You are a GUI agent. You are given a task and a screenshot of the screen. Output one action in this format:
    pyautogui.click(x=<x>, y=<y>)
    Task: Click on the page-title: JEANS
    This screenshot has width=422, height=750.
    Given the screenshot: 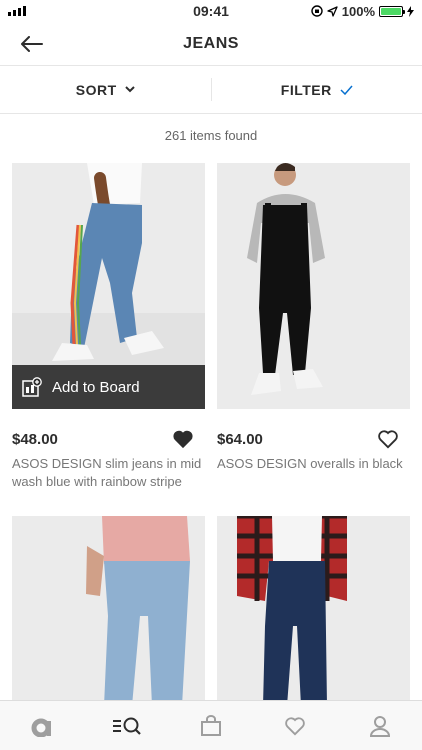 What is the action you would take?
    pyautogui.click(x=211, y=43)
    